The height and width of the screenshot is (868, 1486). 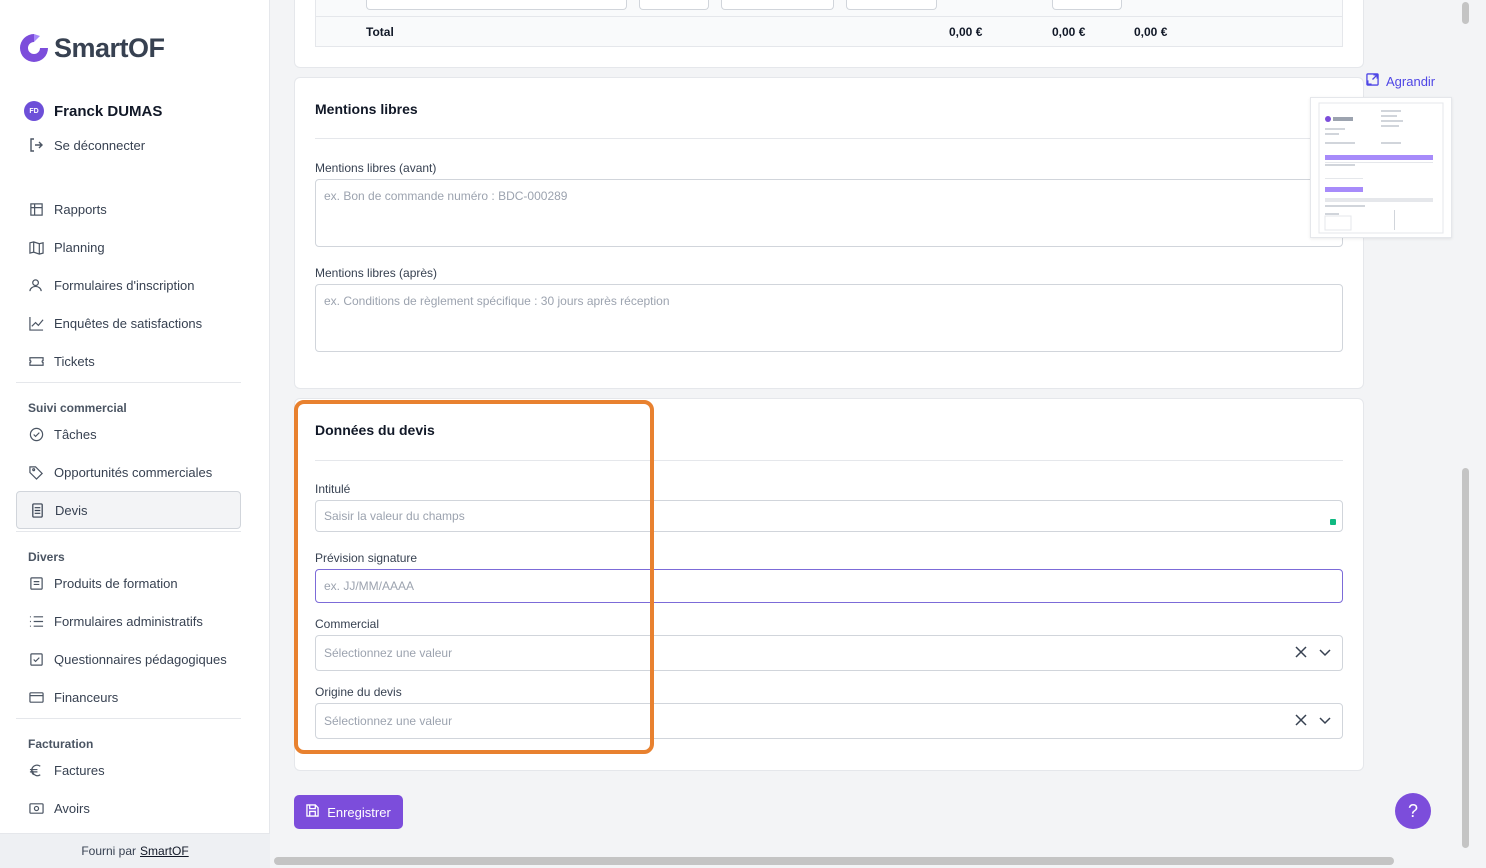 What do you see at coordinates (128, 808) in the screenshot?
I see `sidebar-item-avoirs: Avoirs` at bounding box center [128, 808].